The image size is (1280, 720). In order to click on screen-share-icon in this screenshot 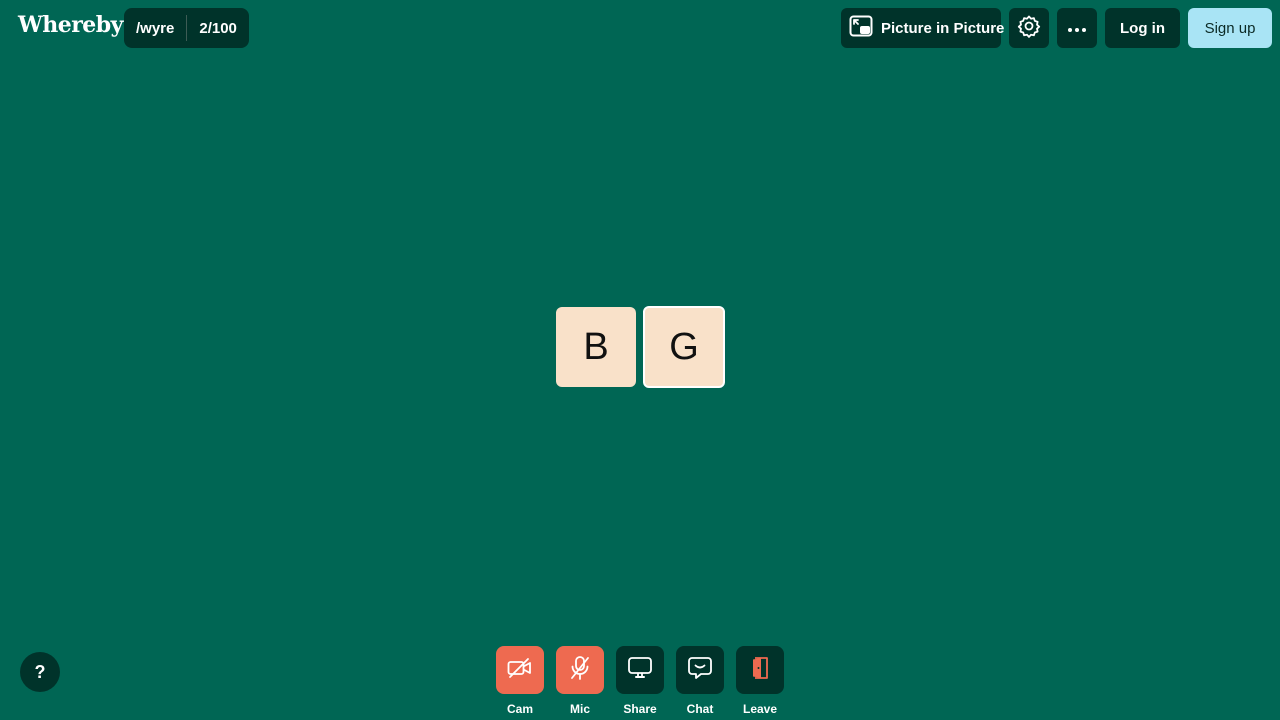, I will do `click(640, 670)`.